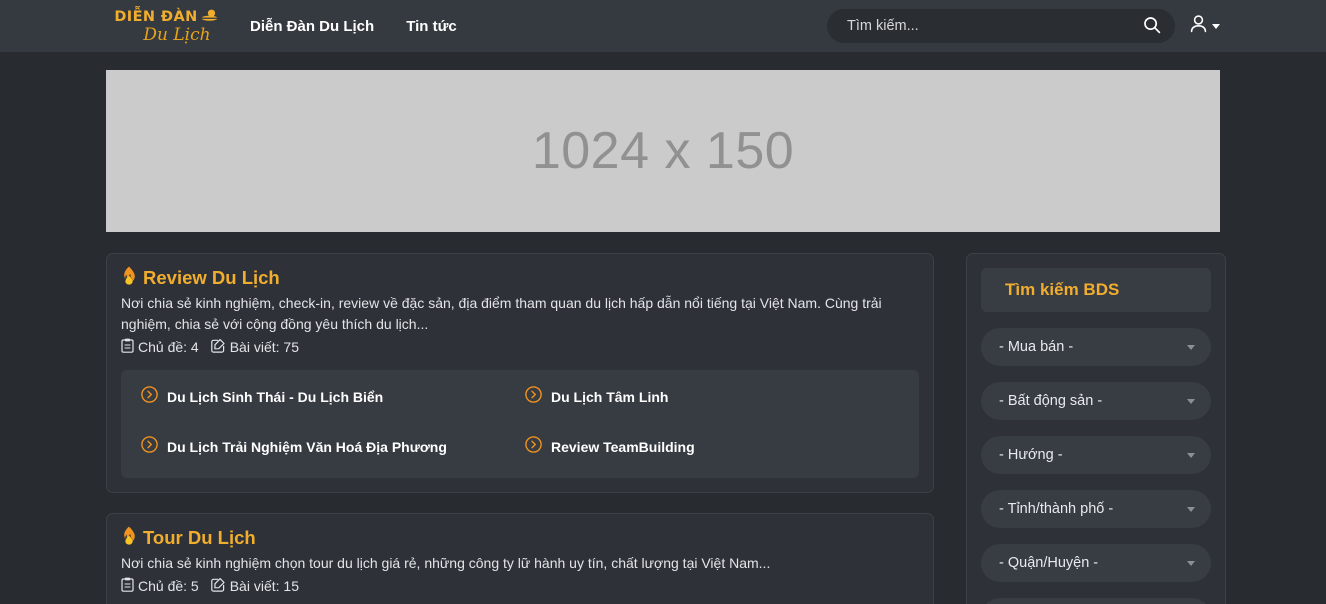 This screenshot has height=604, width=1326. Describe the element at coordinates (520, 586) in the screenshot. I see `forum-stats: Chủ đề: 5 Bài viết: 15` at that location.